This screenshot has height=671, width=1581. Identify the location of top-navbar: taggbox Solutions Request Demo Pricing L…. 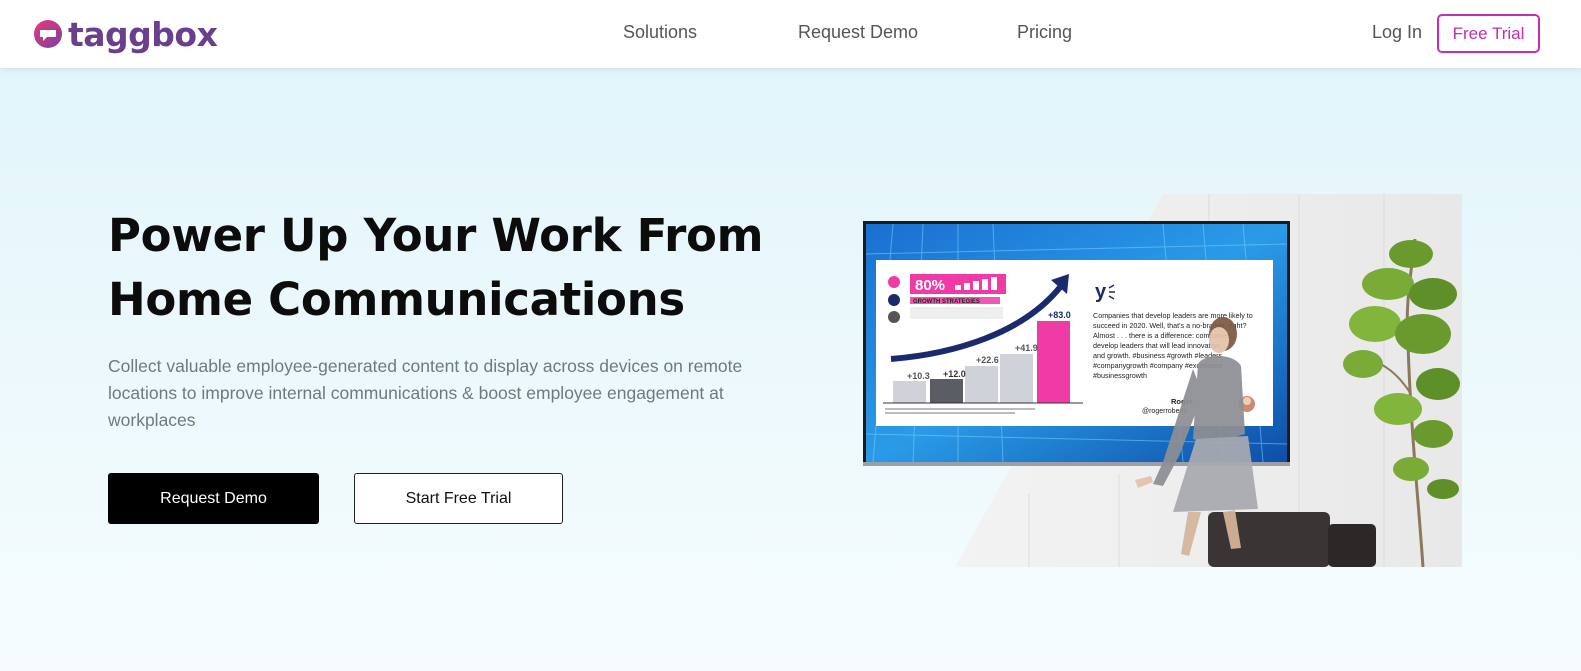
(790, 34).